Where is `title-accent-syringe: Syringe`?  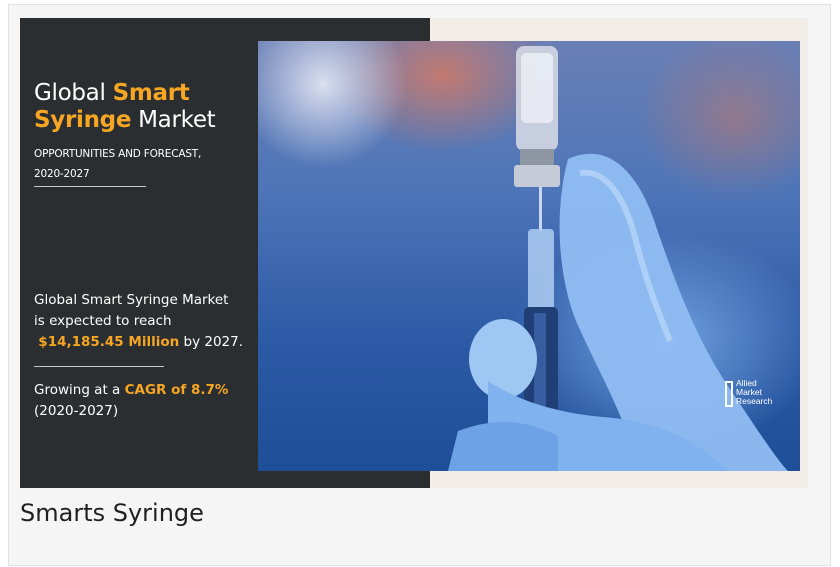
title-accent-syringe: Syringe is located at coordinates (83, 120).